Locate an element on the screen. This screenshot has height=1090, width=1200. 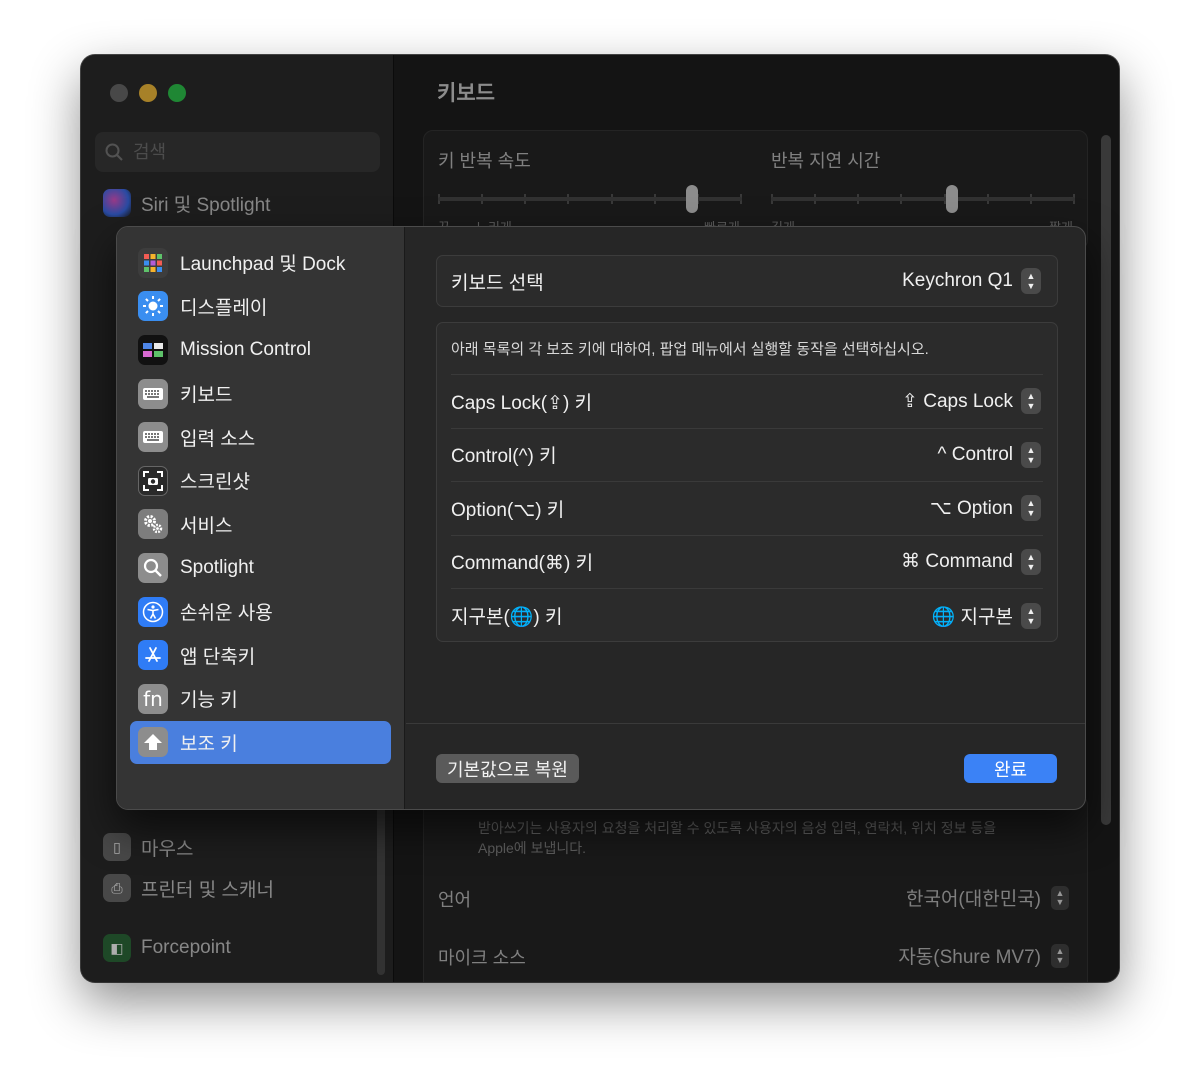
modifier-value: 🌐 지구본 is located at coordinates (972, 618).